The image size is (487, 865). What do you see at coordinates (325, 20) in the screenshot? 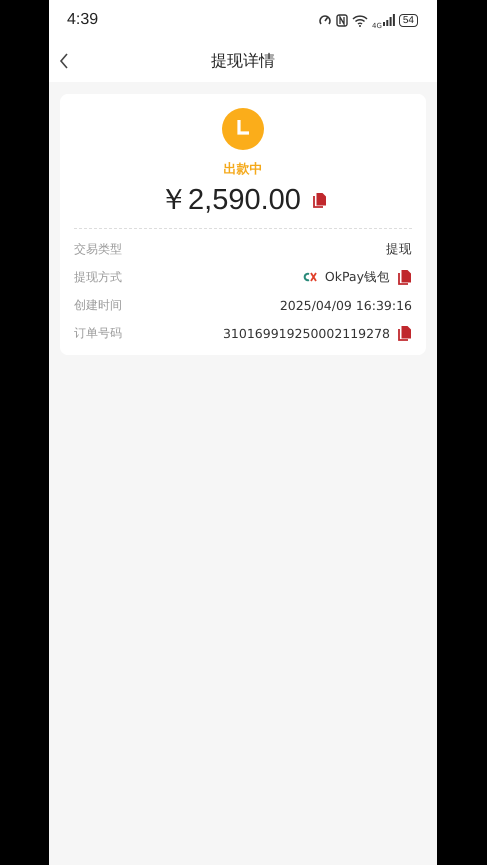
I see `speedometer-icon` at bounding box center [325, 20].